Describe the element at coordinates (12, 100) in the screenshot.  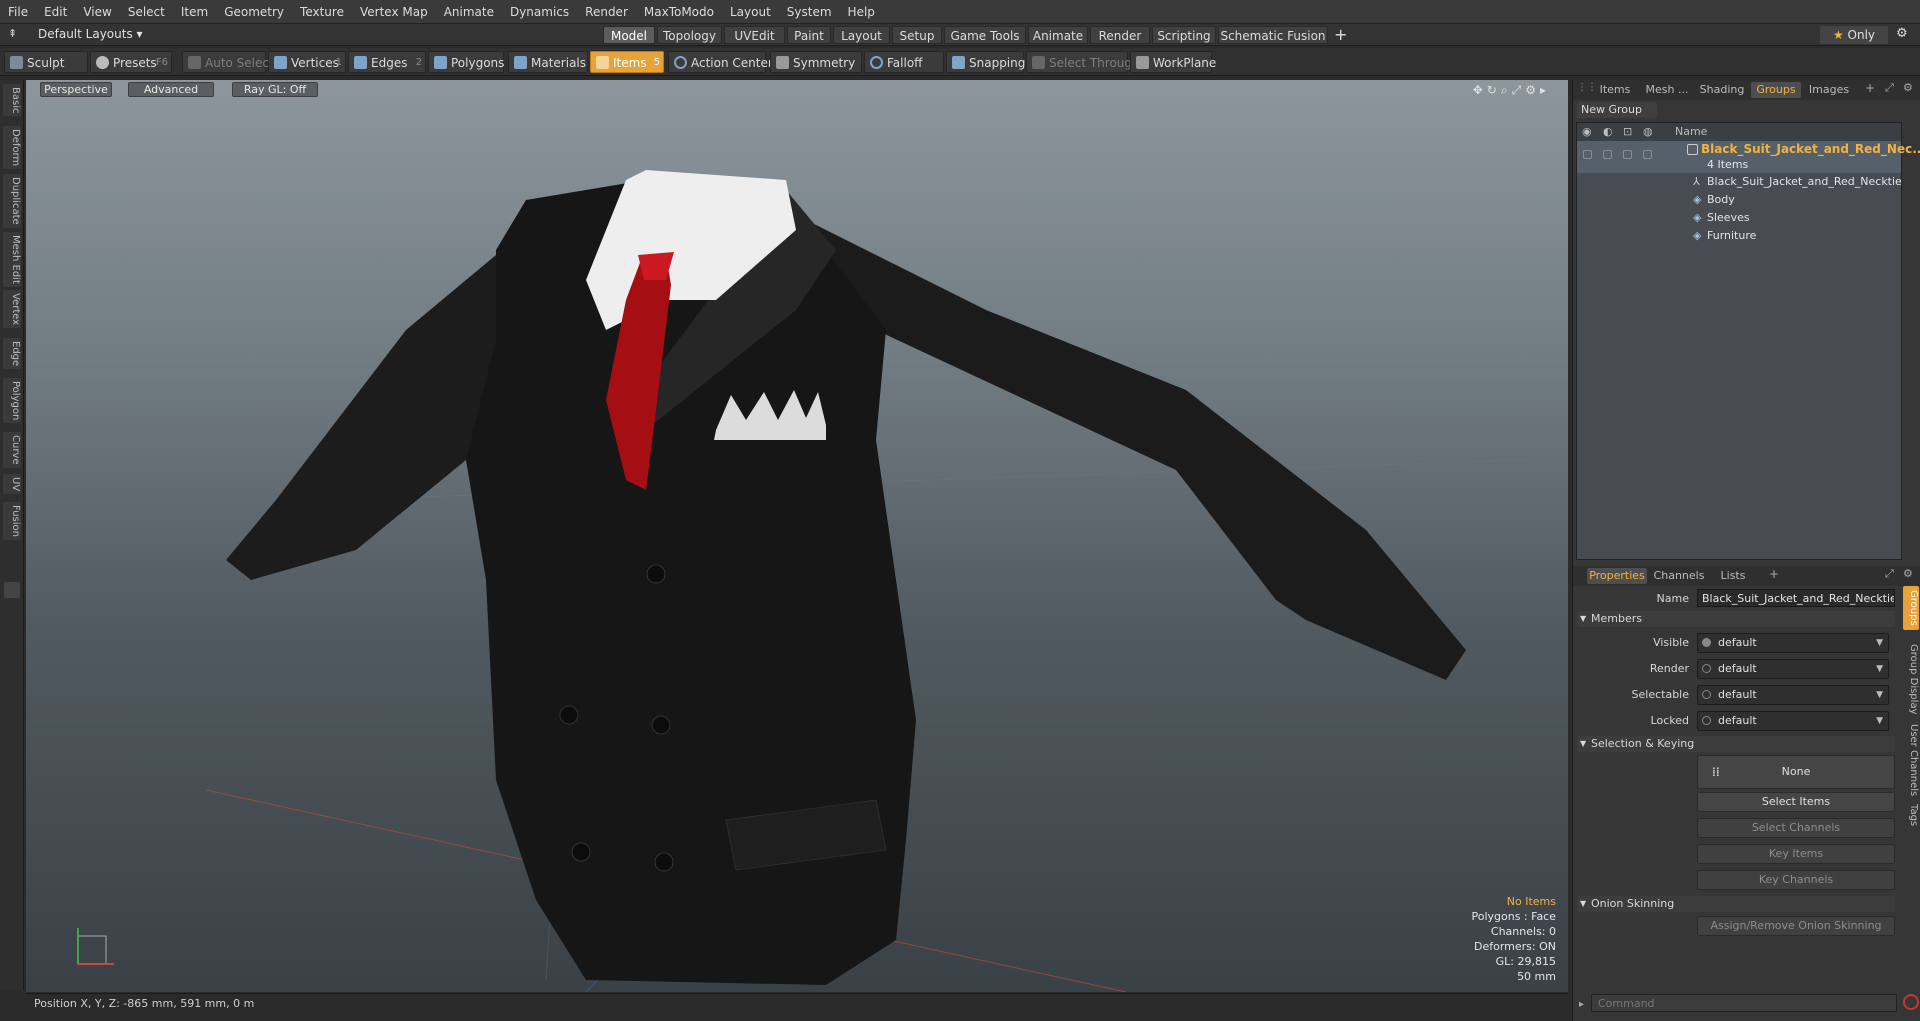
I see `tab-basic: Basic` at that location.